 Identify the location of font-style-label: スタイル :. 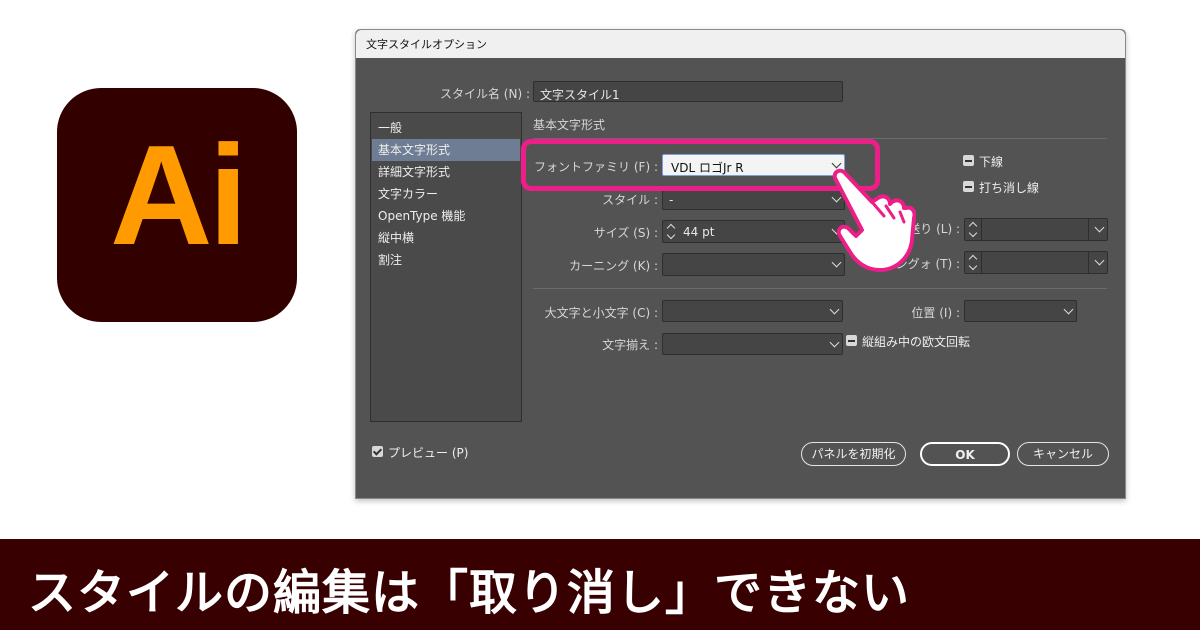
(630, 200).